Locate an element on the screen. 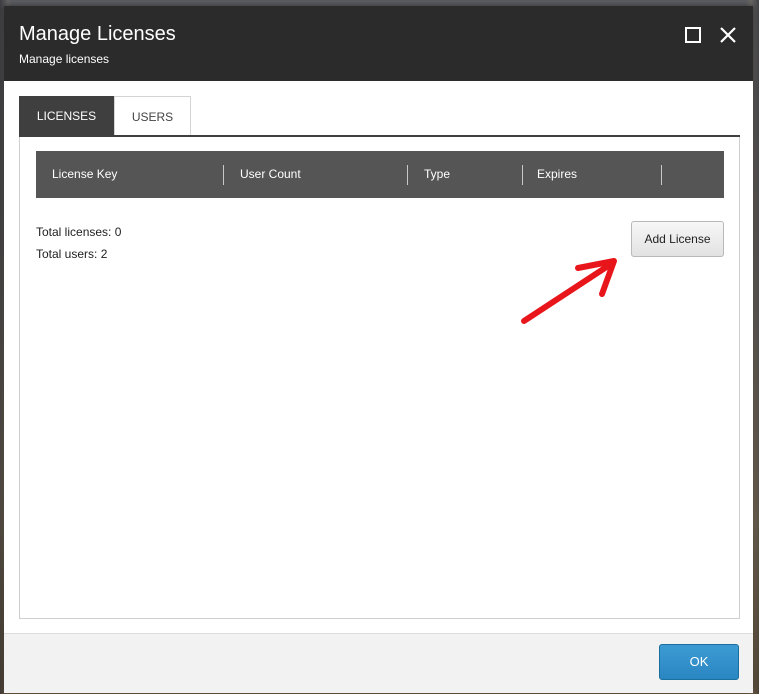 The image size is (759, 694). column-header-user-count: User Count is located at coordinates (270, 174).